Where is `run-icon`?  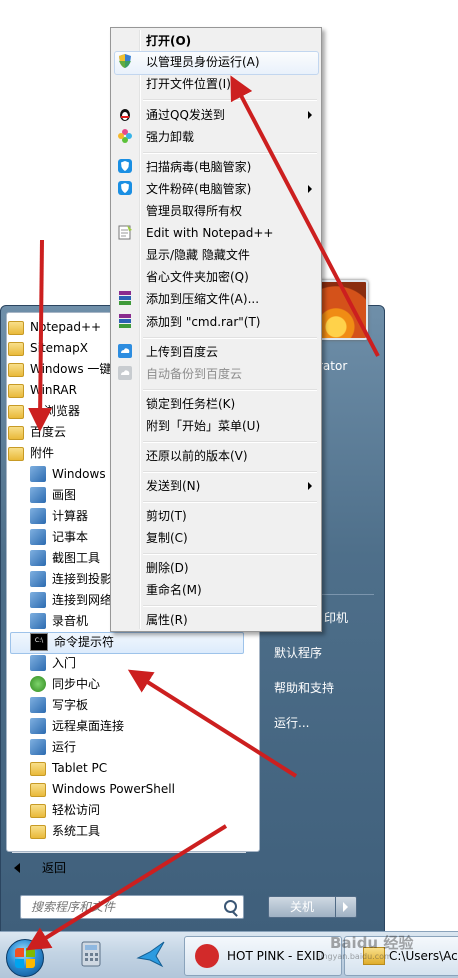 run-icon is located at coordinates (38, 747).